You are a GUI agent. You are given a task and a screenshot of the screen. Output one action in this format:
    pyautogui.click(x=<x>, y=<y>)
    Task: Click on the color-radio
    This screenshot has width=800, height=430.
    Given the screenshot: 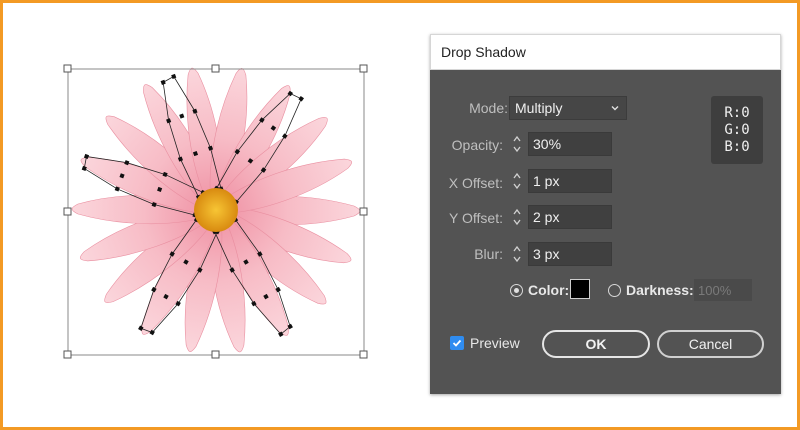 What is the action you would take?
    pyautogui.click(x=516, y=290)
    